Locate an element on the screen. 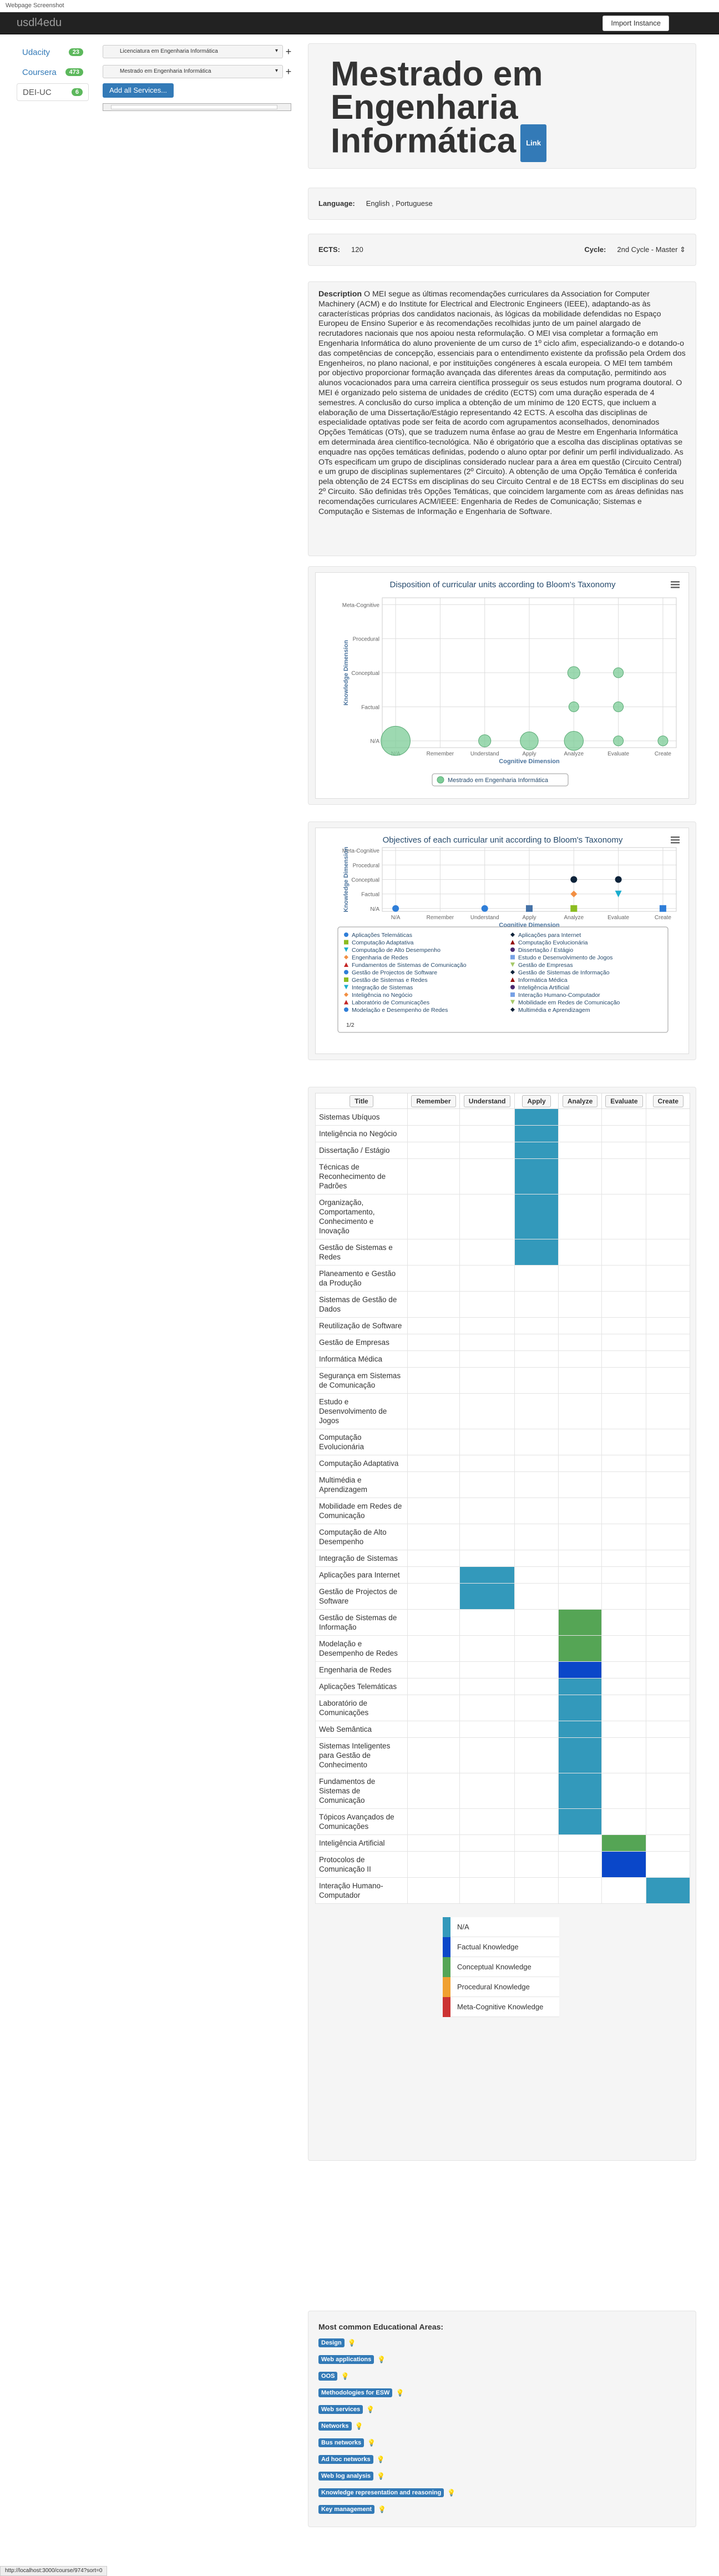 This screenshot has width=719, height=2576. course-title: Planeamento e Gestão da Produção is located at coordinates (361, 1278).